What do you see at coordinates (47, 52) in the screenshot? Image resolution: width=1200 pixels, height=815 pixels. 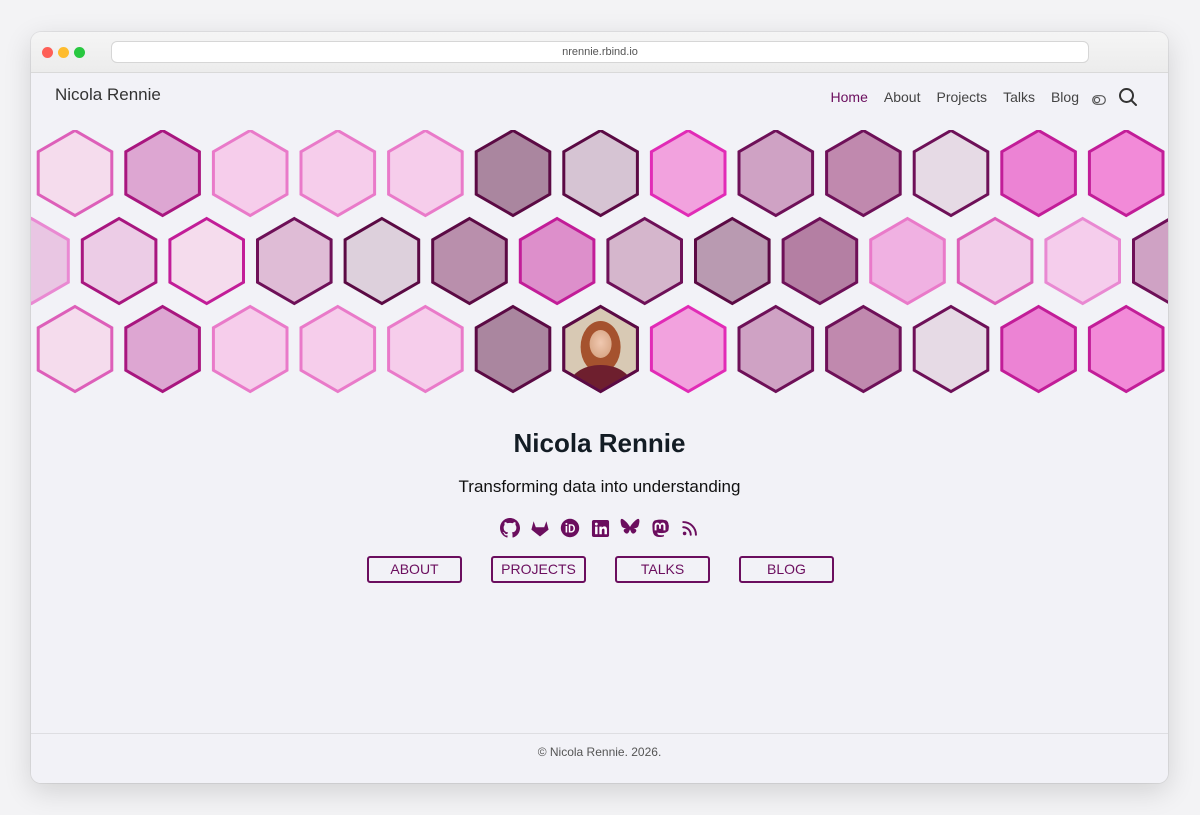 I see `close-window-button` at bounding box center [47, 52].